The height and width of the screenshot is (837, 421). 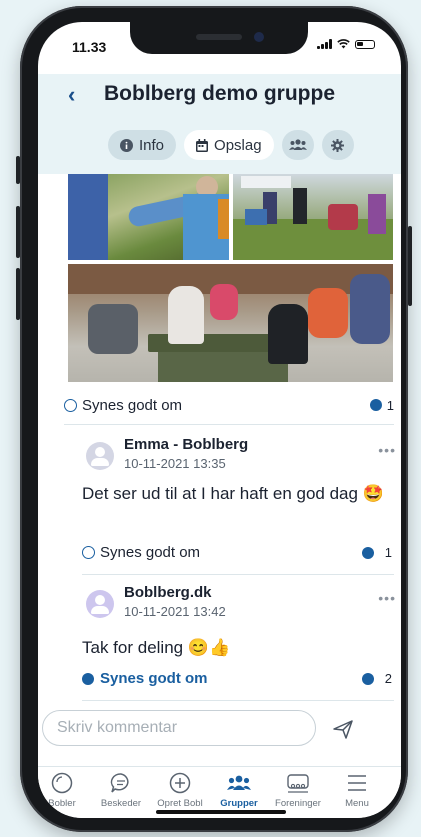 What do you see at coordinates (357, 803) in the screenshot?
I see `tabbar-label: Menu` at bounding box center [357, 803].